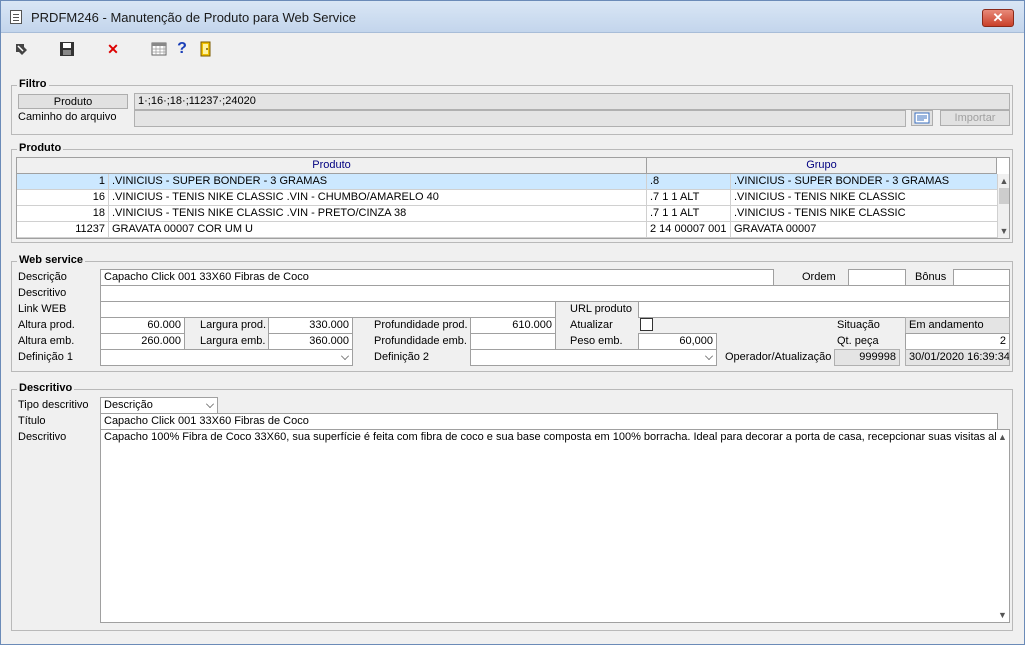 This screenshot has height=645, width=1025. Describe the element at coordinates (42, 293) in the screenshot. I see `descritivo-label: Descritivo` at that location.